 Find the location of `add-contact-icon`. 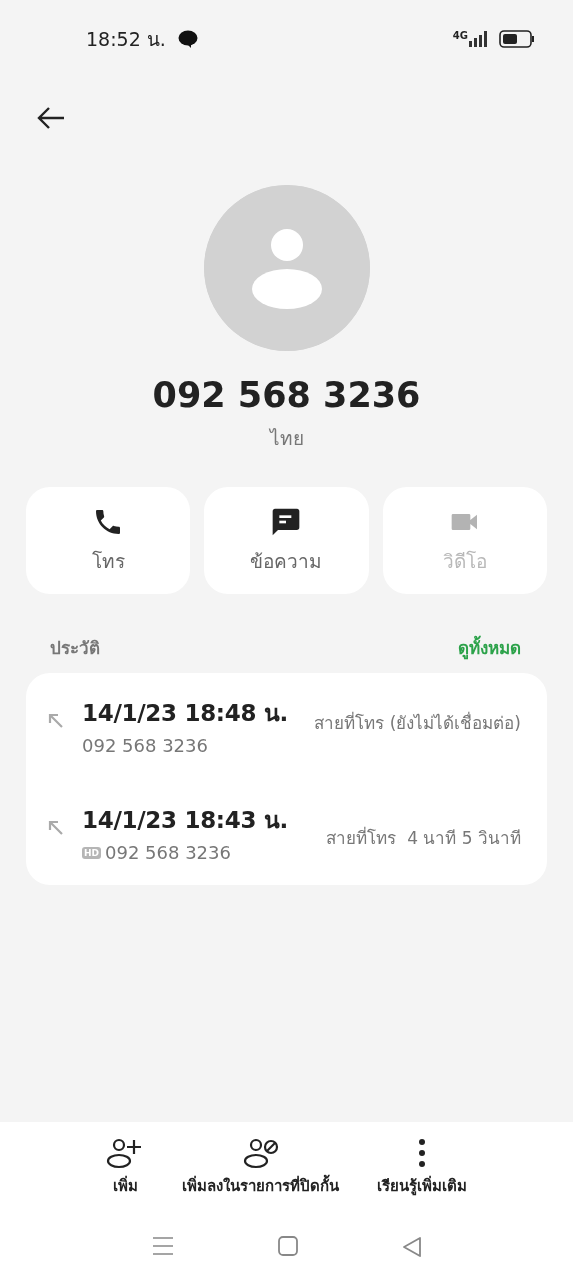

add-contact-icon is located at coordinates (125, 1153).